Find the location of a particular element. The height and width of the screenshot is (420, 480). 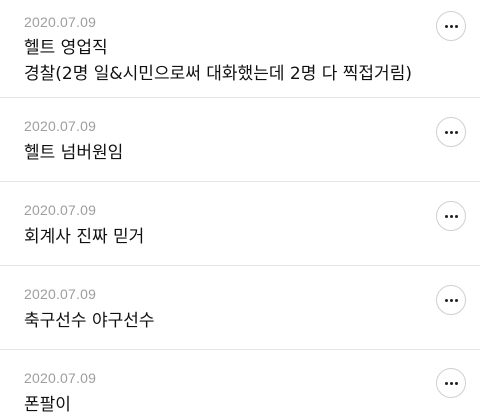

comment-text-line: 헬트 넘버원임 is located at coordinates (74, 153).